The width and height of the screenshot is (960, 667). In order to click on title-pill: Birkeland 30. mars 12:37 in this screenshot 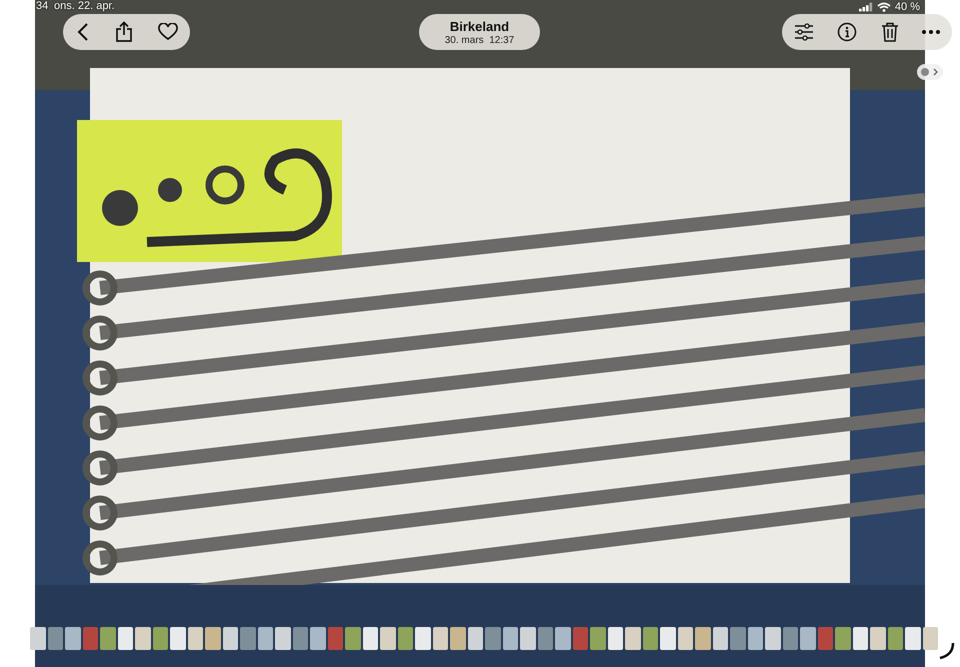, I will do `click(479, 32)`.